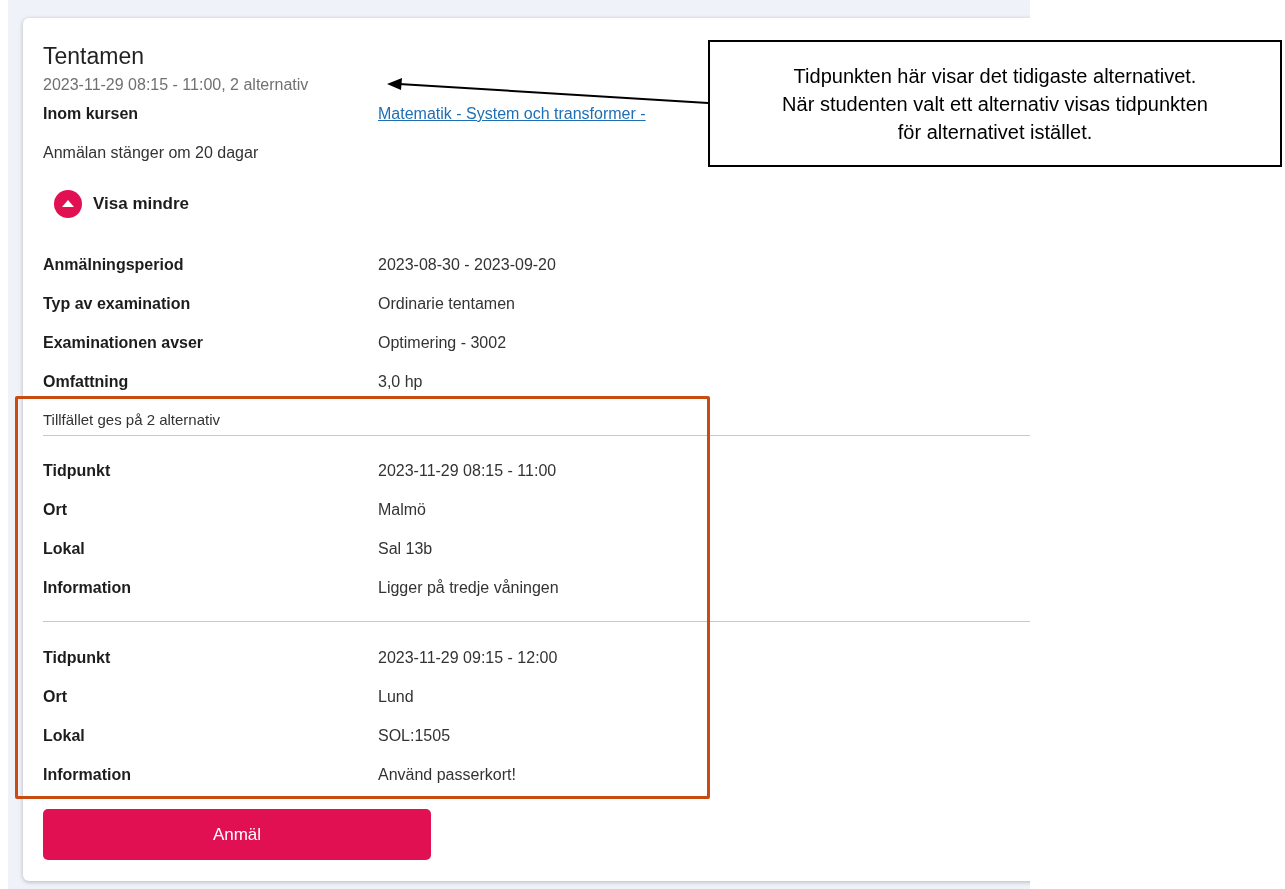 This screenshot has height=889, width=1285. What do you see at coordinates (443, 342) in the screenshot?
I see `field-value: Optimering - 3002` at bounding box center [443, 342].